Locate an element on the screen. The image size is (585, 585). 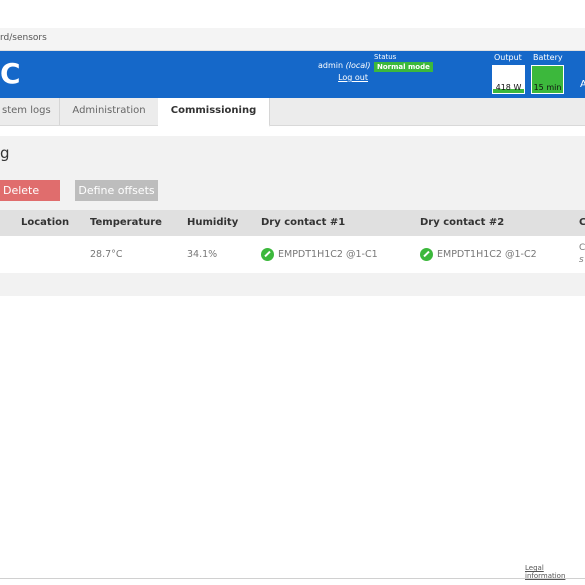
define-offsets-button: Define offsets is located at coordinates (116, 190).